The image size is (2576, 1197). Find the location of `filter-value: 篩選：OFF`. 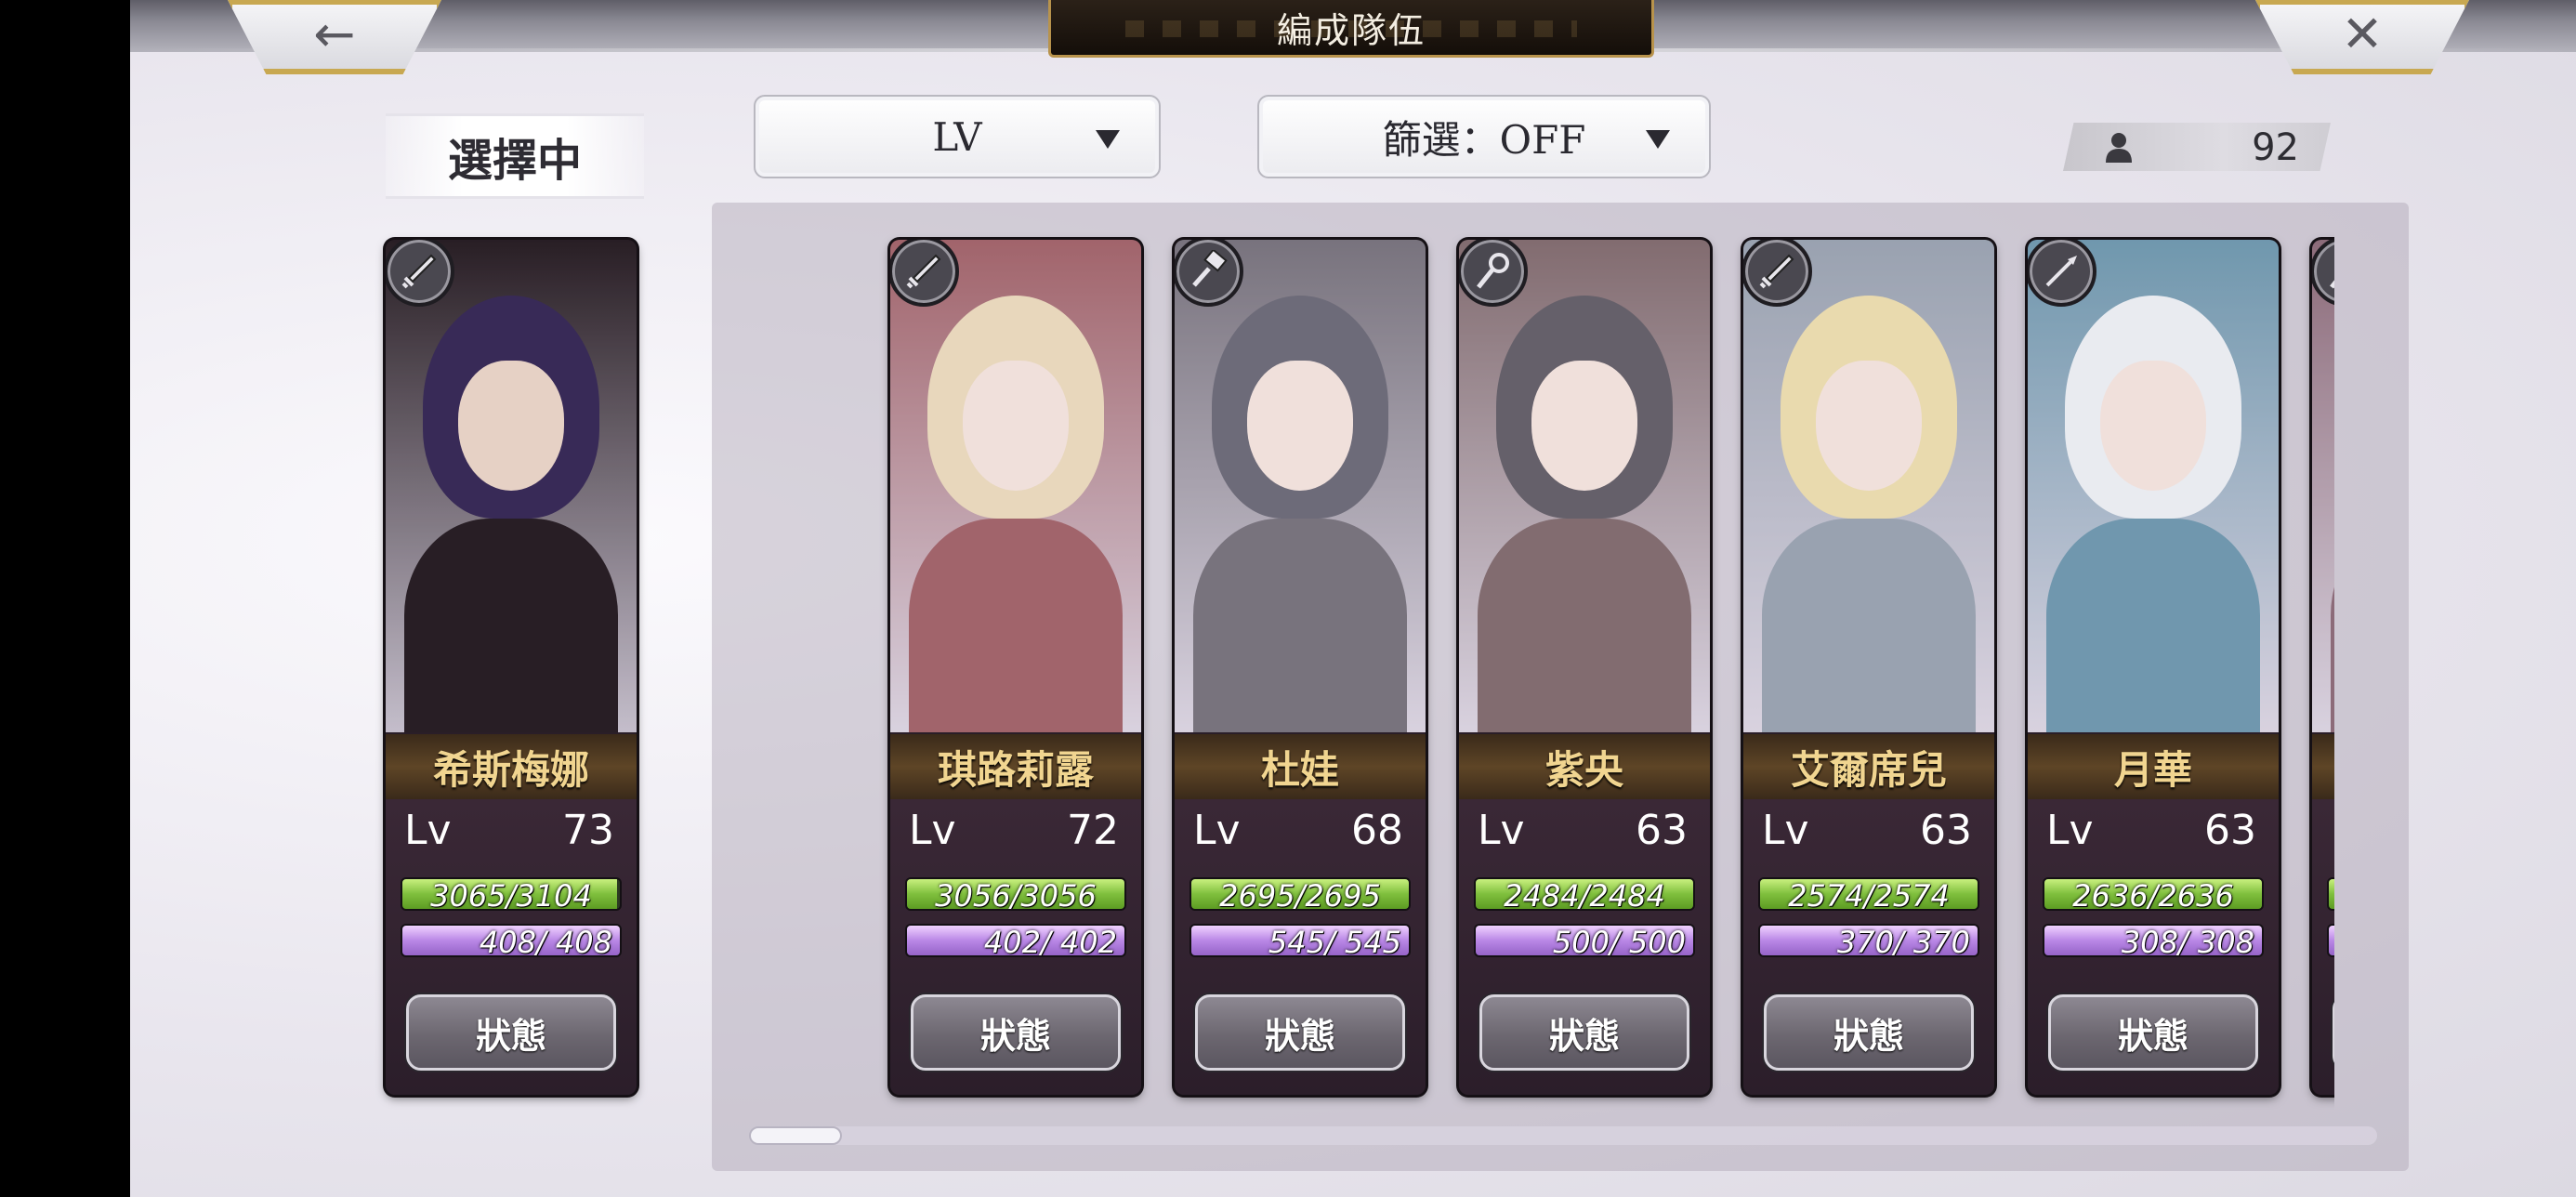

filter-value: 篩選：OFF is located at coordinates (1484, 139).